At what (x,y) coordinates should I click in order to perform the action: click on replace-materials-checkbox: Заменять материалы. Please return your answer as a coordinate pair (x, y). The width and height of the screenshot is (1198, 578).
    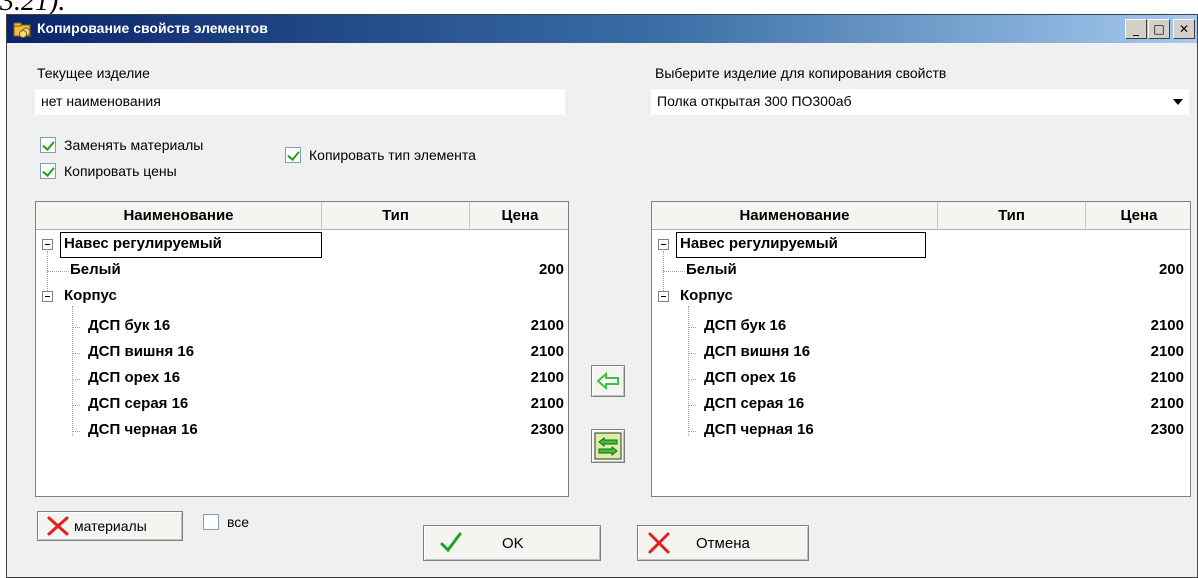
    Looking at the image, I should click on (121, 145).